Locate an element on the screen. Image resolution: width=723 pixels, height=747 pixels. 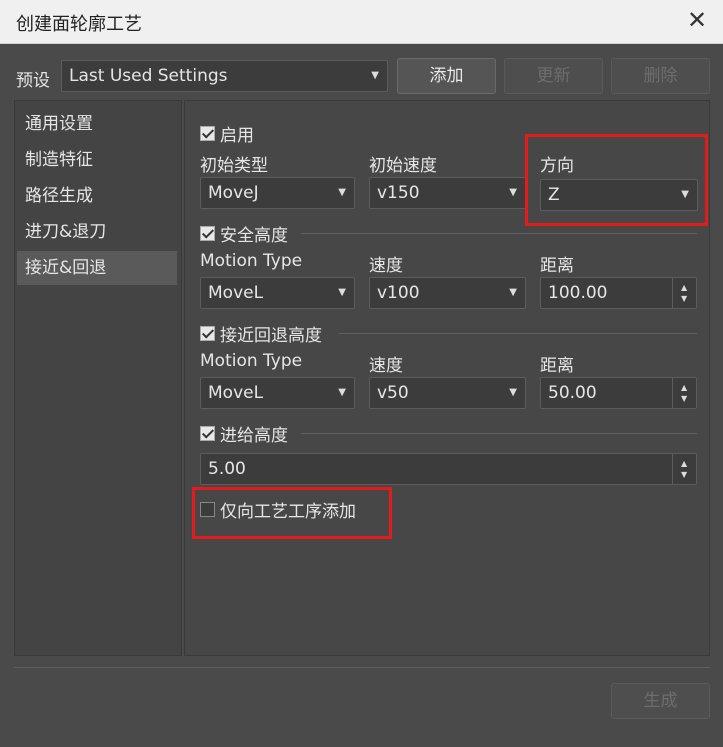
safe-speed-label: 速度 is located at coordinates (386, 266).